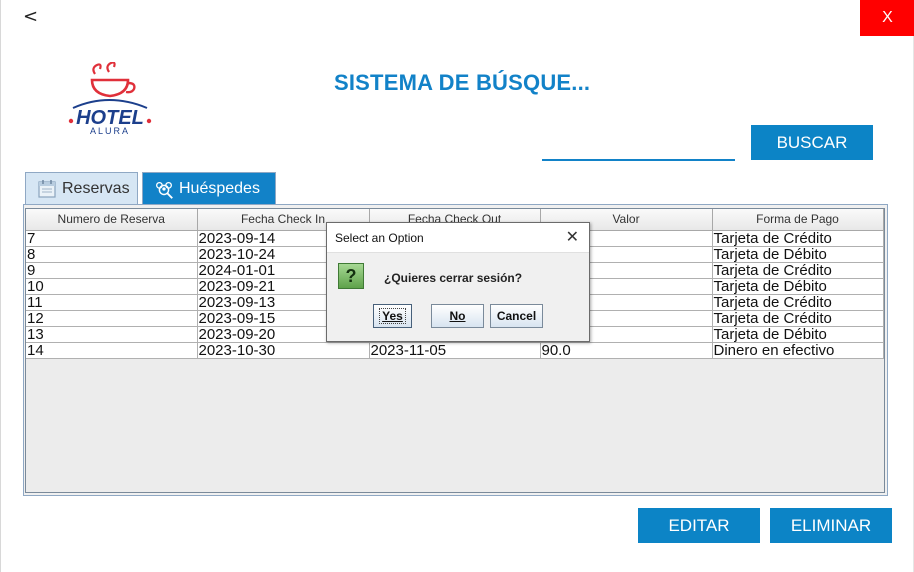  Describe the element at coordinates (453, 278) in the screenshot. I see `dialog-message: ¿Quieres cerrar sesión?` at that location.